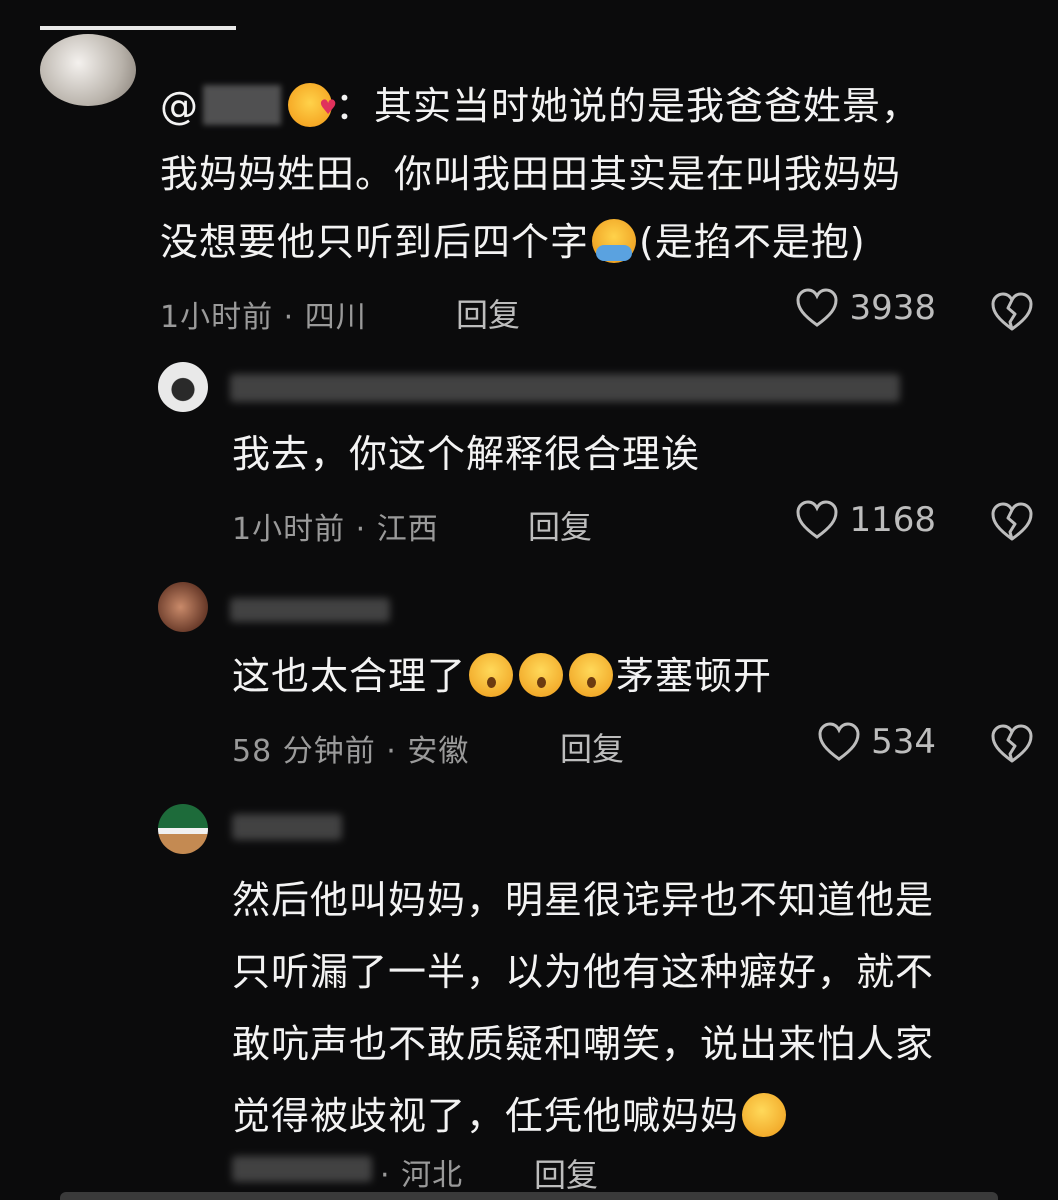 Image resolution: width=1058 pixels, height=1200 pixels. What do you see at coordinates (179, 106) in the screenshot?
I see `mention-symbol: @` at bounding box center [179, 106].